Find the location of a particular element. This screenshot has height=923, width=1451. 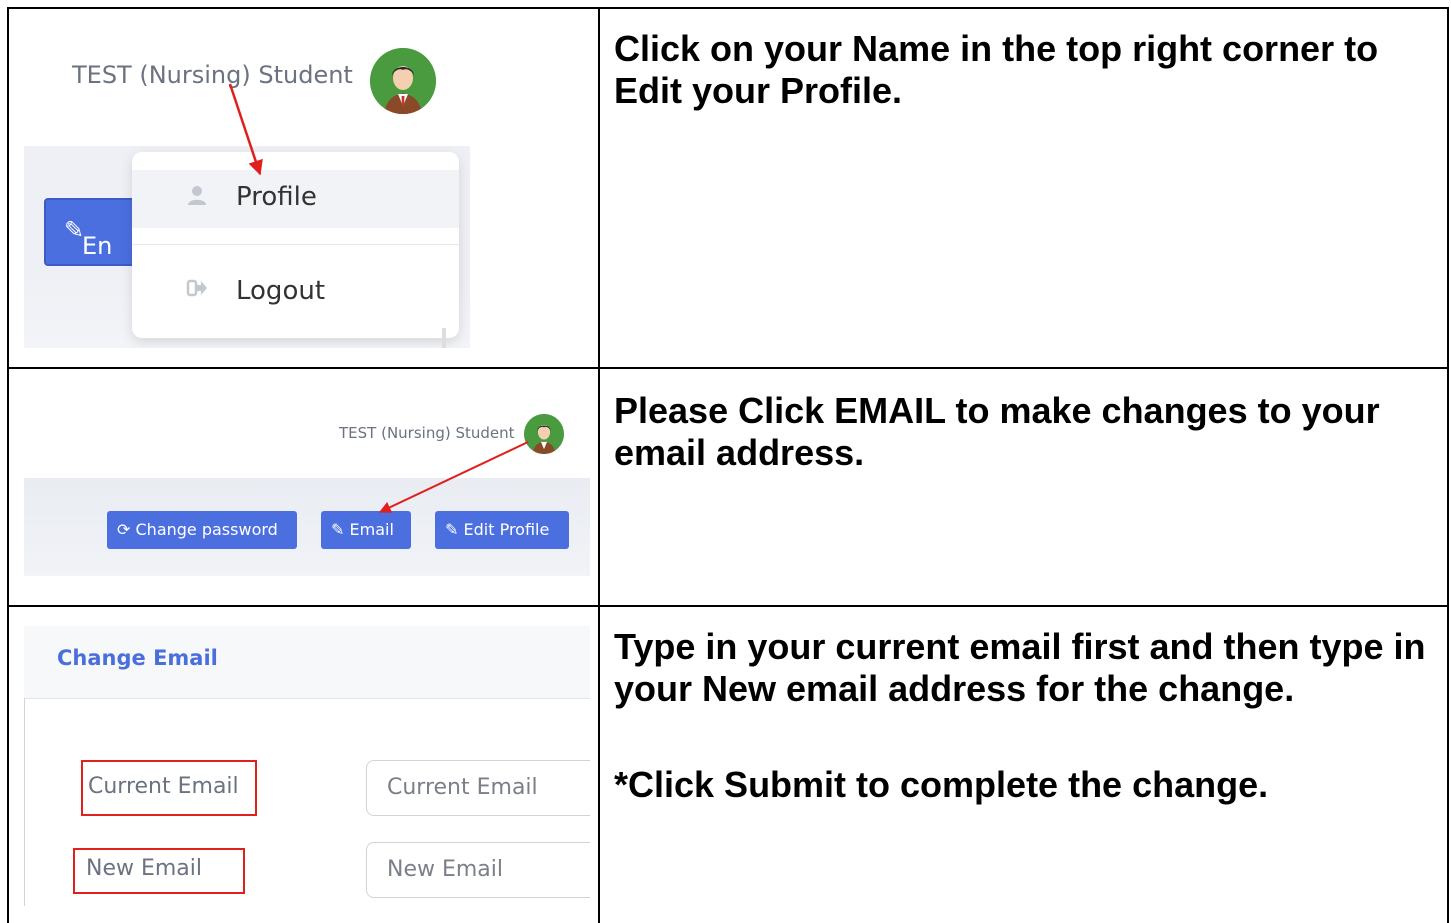

current-email-input: Current Email is located at coordinates (478, 788).